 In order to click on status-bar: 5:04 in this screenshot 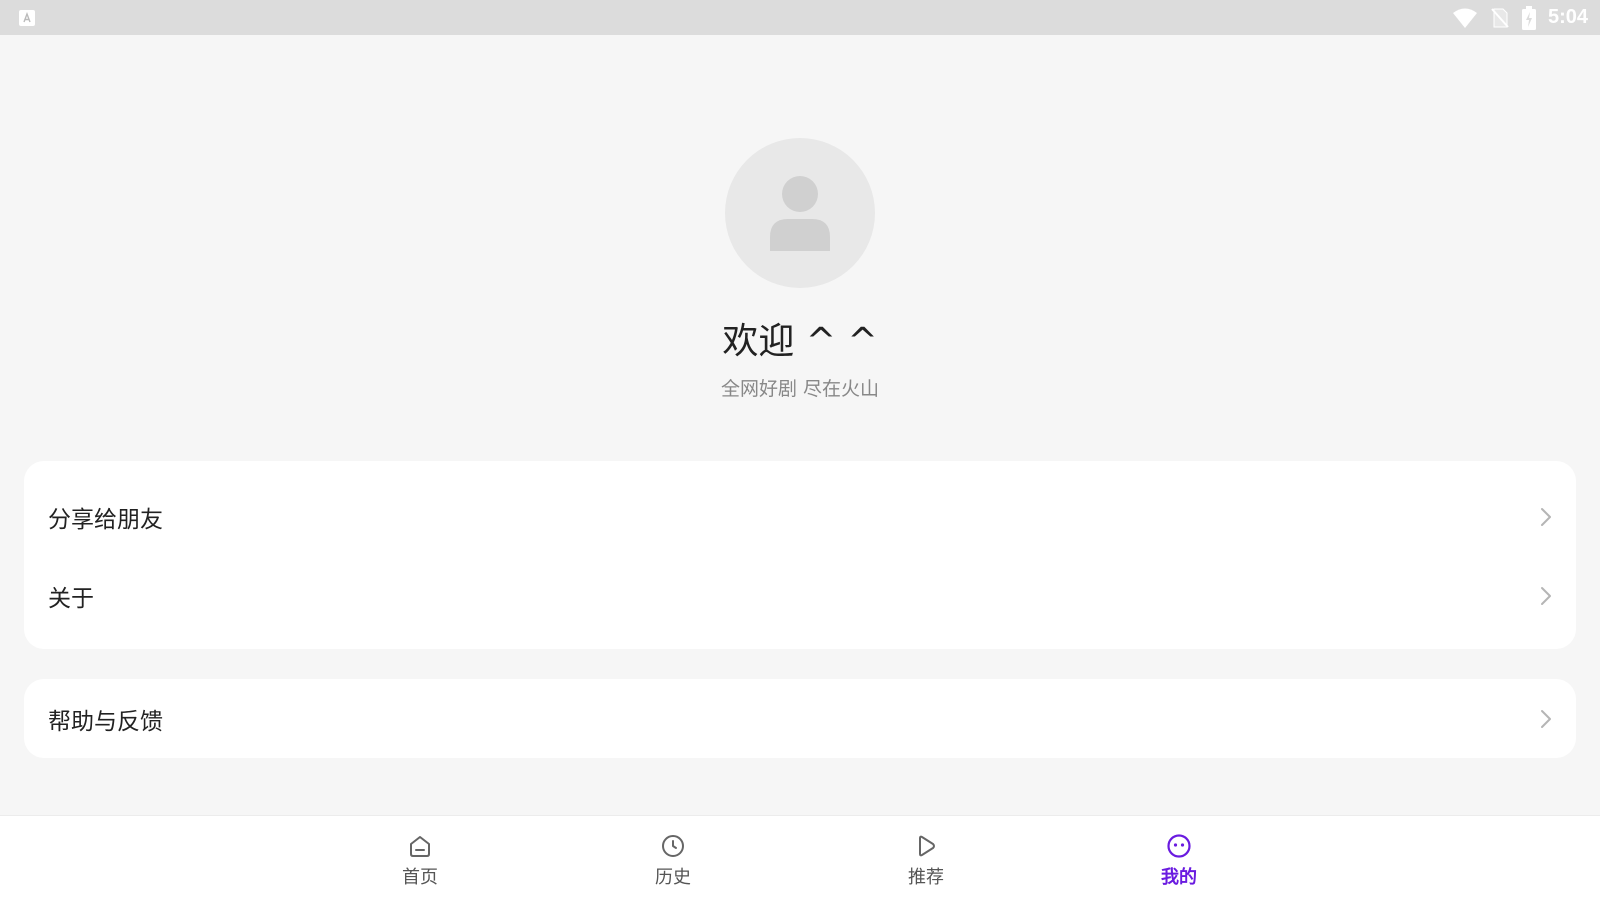, I will do `click(800, 17)`.